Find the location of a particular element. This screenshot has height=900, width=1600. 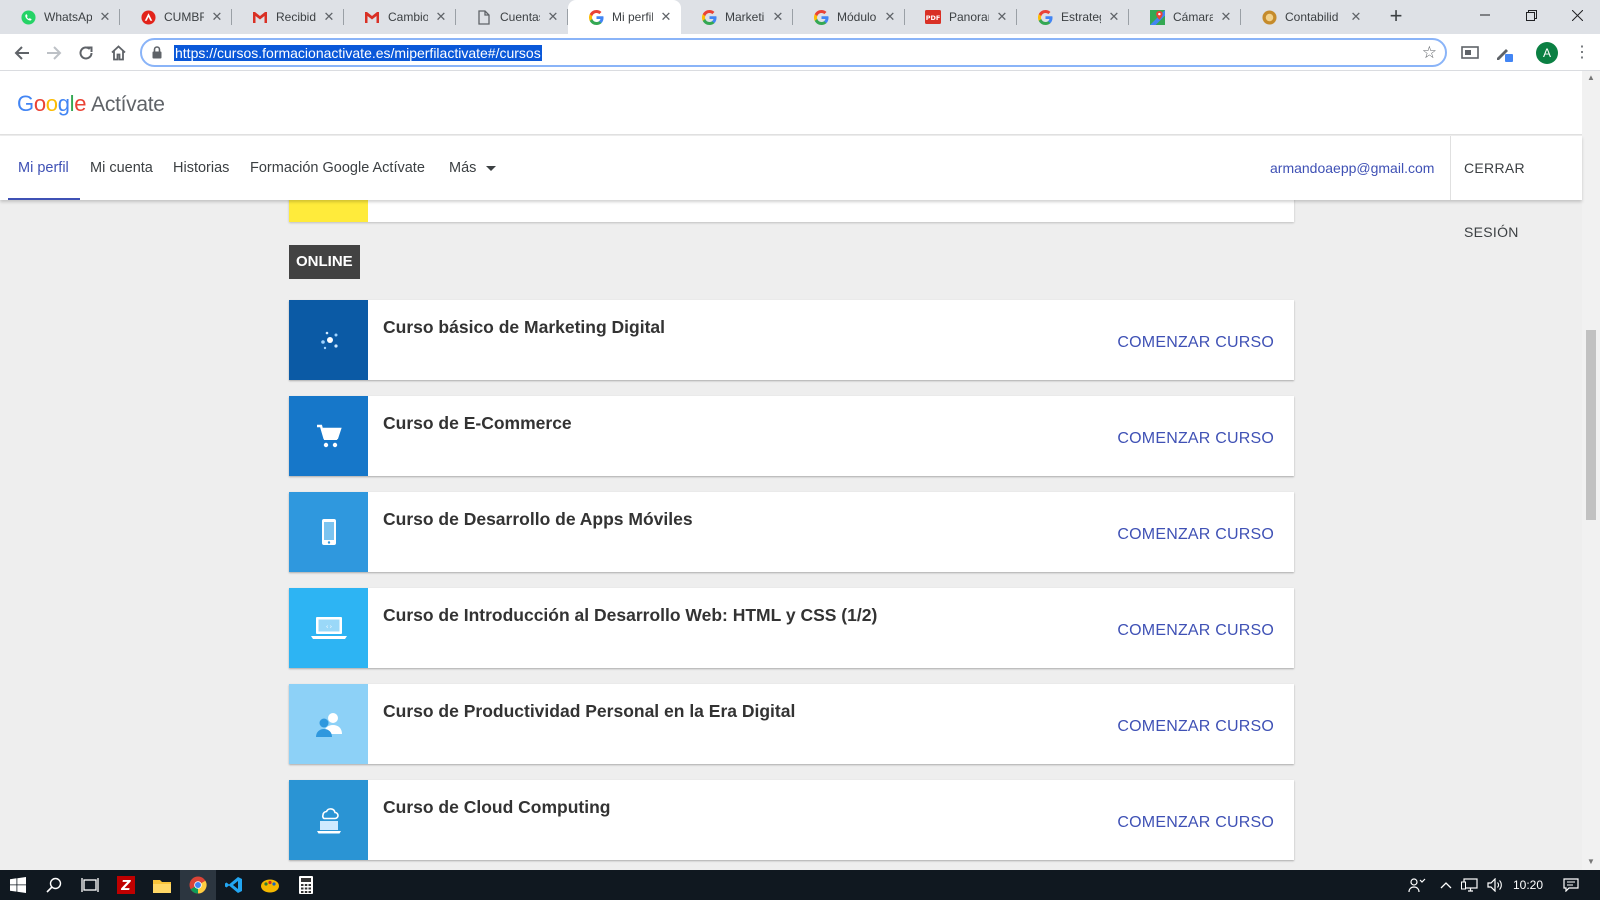

nav-mi-perfil: Mi perfil is located at coordinates (43, 168).